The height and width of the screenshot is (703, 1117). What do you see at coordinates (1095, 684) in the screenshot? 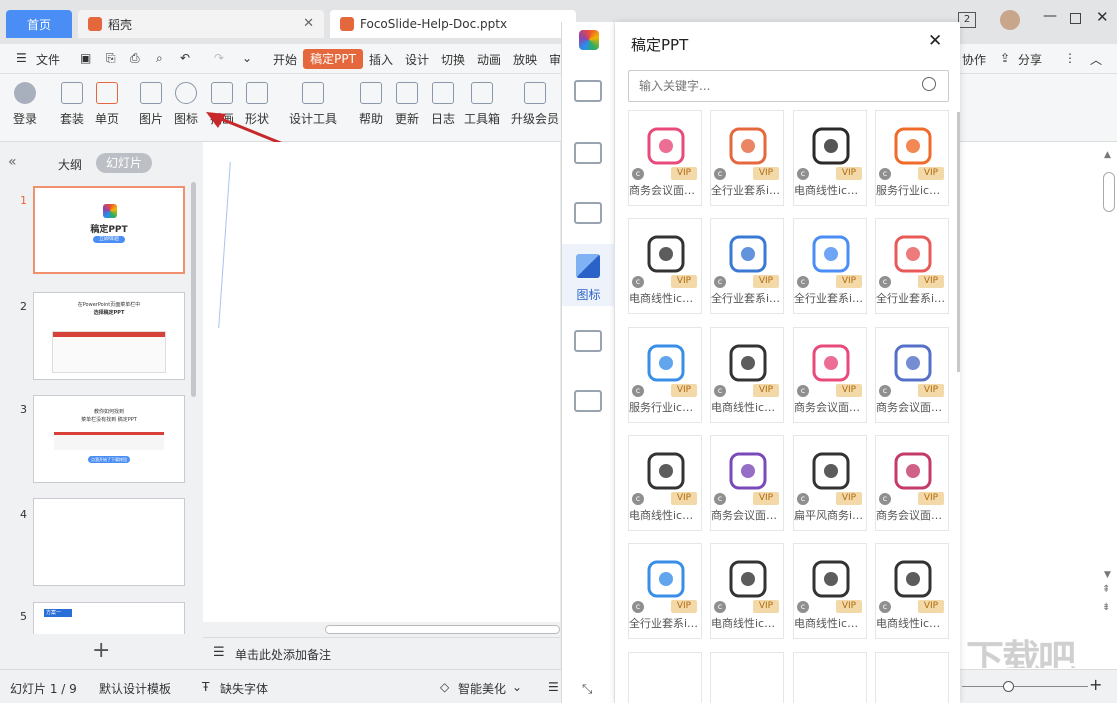
I see `zoom-in-icon: +` at bounding box center [1095, 684].